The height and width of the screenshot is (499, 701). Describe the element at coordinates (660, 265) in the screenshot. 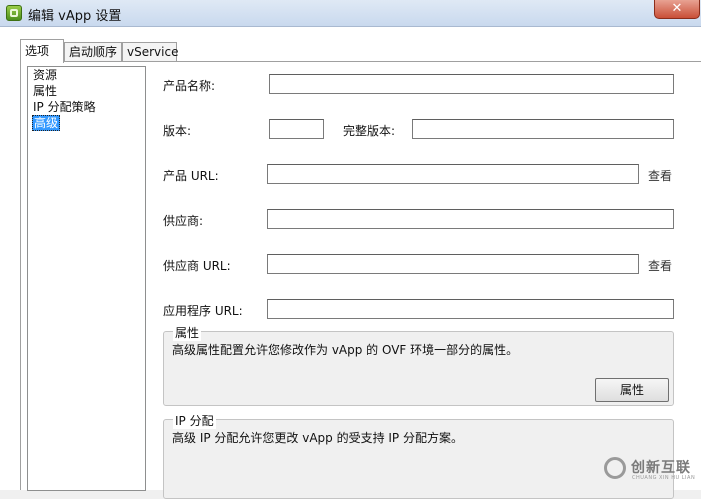

I see `vendor-url-view-button: 查看` at that location.